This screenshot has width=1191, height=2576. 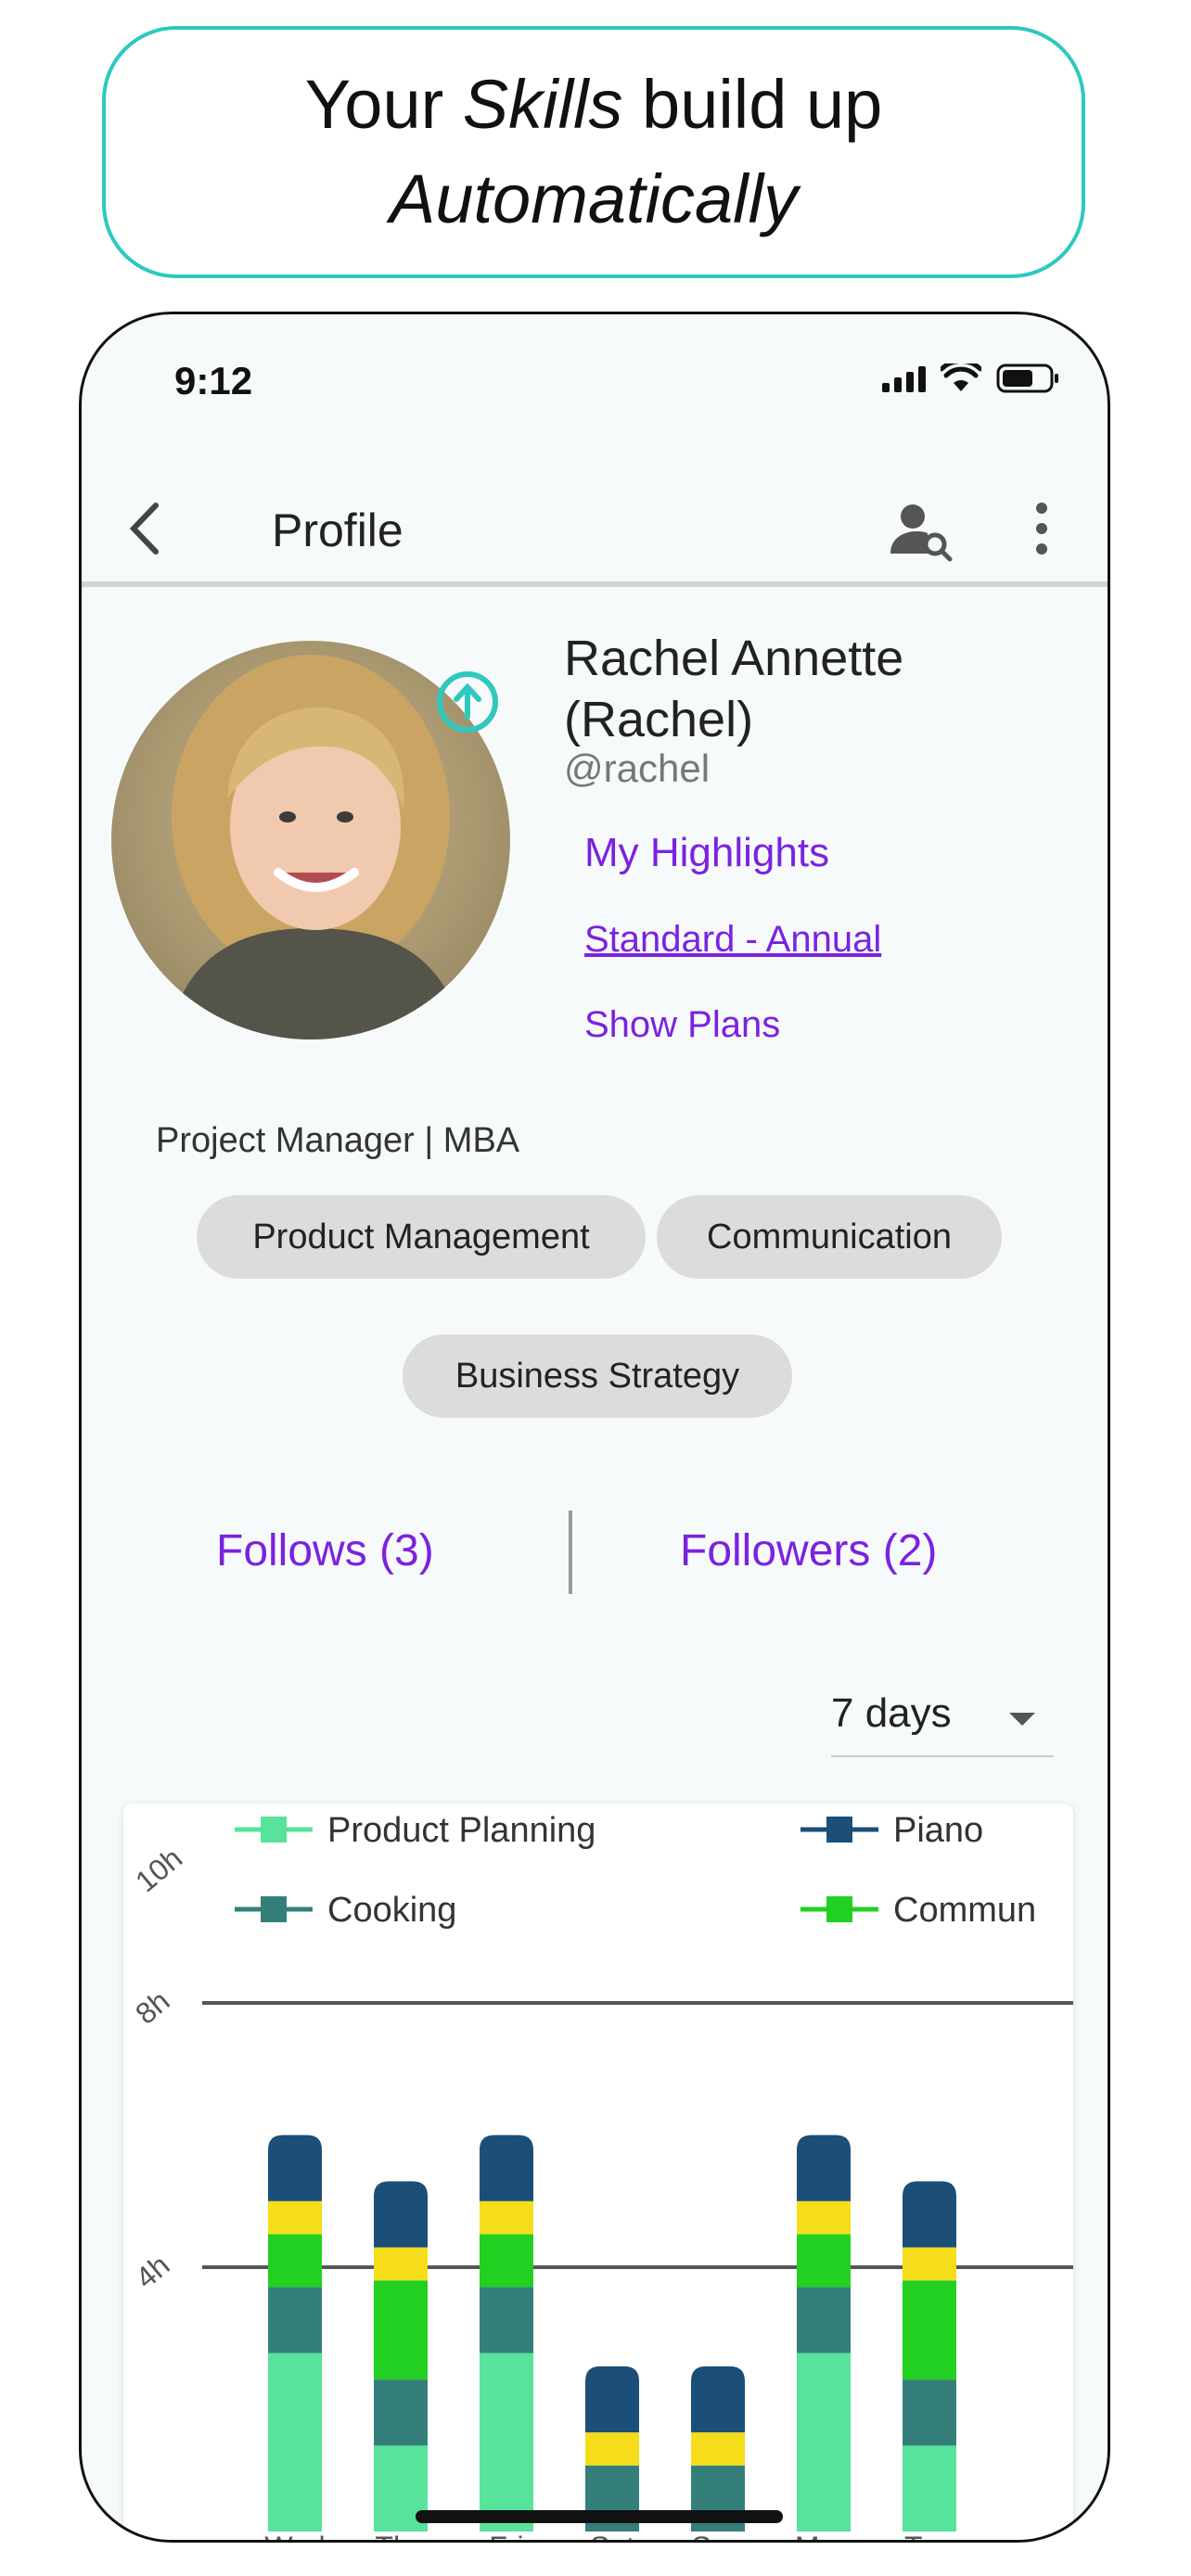 I want to click on more-vert-icon, so click(x=1042, y=528).